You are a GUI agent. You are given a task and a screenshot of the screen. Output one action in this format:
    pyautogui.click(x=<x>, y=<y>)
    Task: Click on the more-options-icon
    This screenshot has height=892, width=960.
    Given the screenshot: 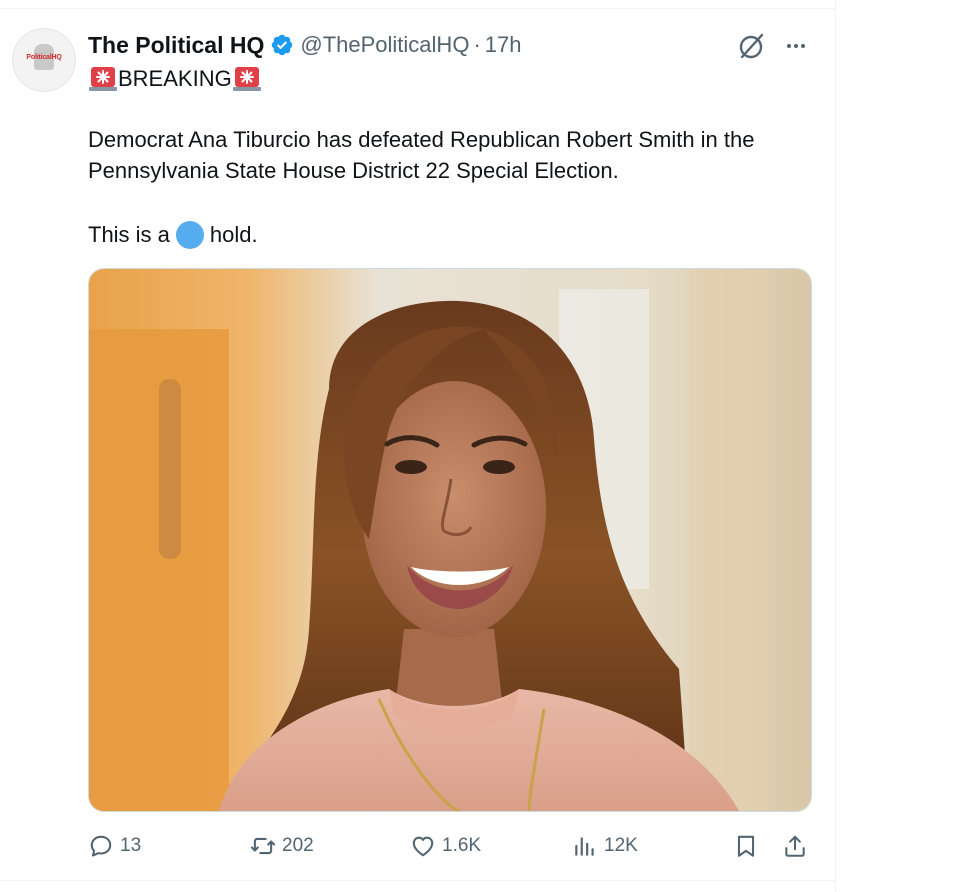 What is the action you would take?
    pyautogui.click(x=796, y=46)
    